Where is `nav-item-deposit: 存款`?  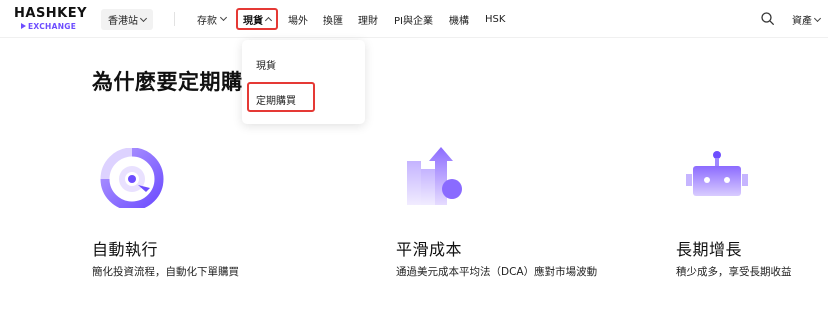
nav-item-deposit: 存款 is located at coordinates (212, 19).